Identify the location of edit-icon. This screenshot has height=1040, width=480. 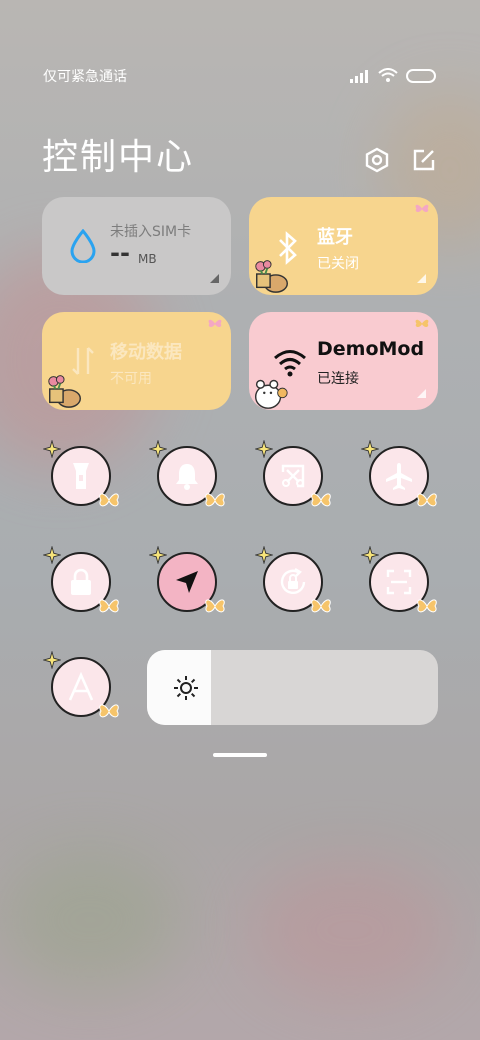
(424, 160).